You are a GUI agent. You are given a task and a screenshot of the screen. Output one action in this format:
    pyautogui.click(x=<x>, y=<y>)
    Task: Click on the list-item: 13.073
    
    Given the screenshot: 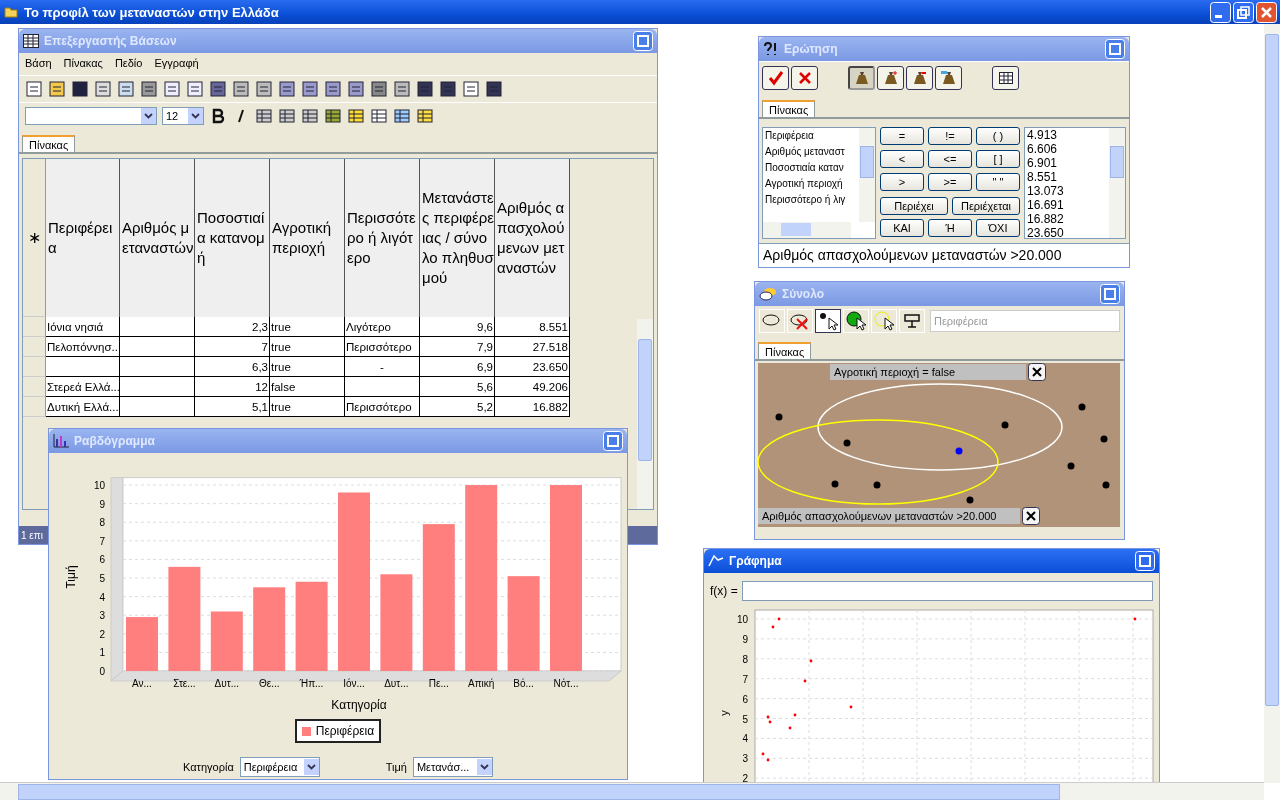 What is the action you would take?
    pyautogui.click(x=1066, y=191)
    